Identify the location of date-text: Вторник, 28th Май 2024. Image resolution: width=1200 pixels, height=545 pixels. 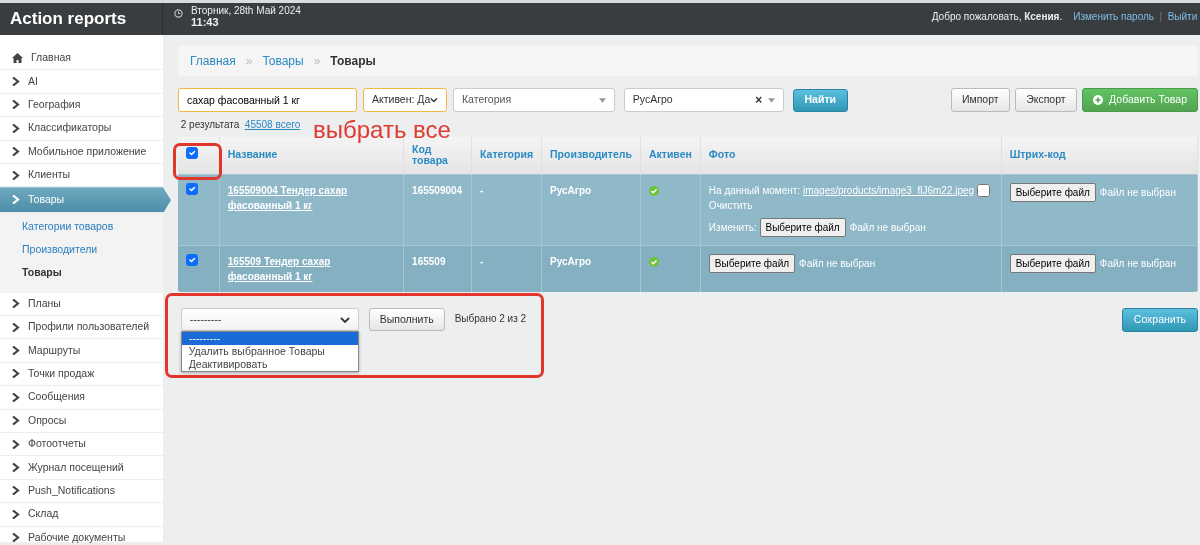
(246, 11).